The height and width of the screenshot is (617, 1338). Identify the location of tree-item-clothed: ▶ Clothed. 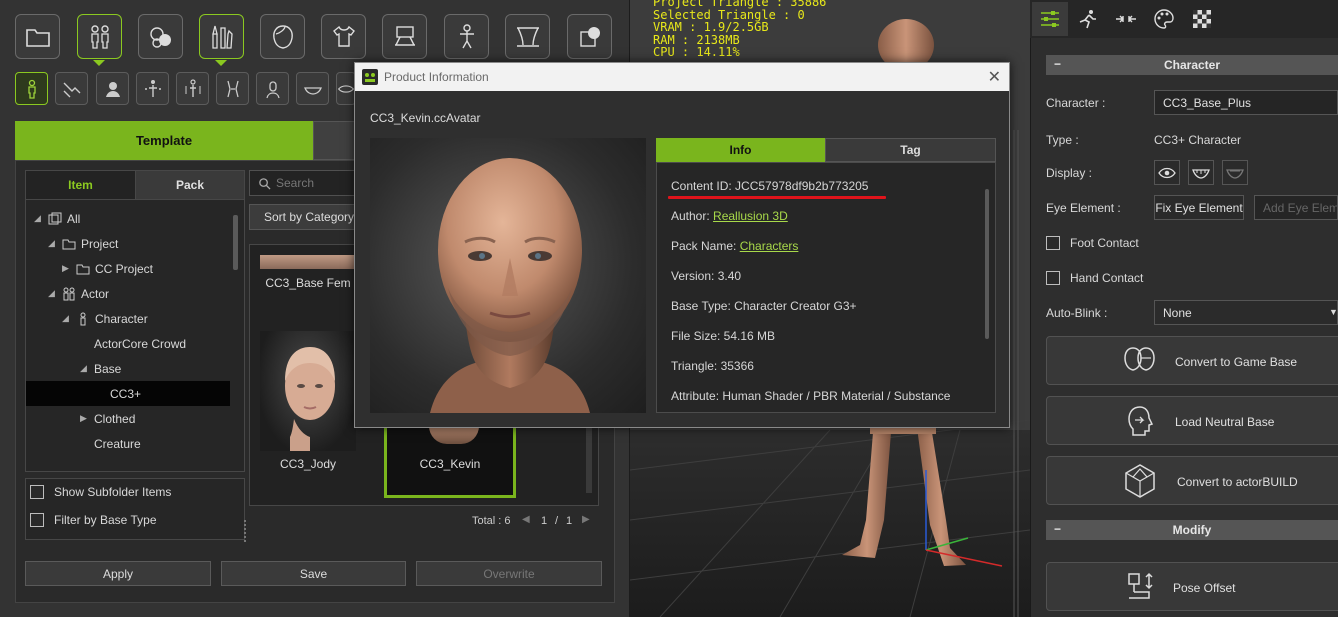
(107, 418).